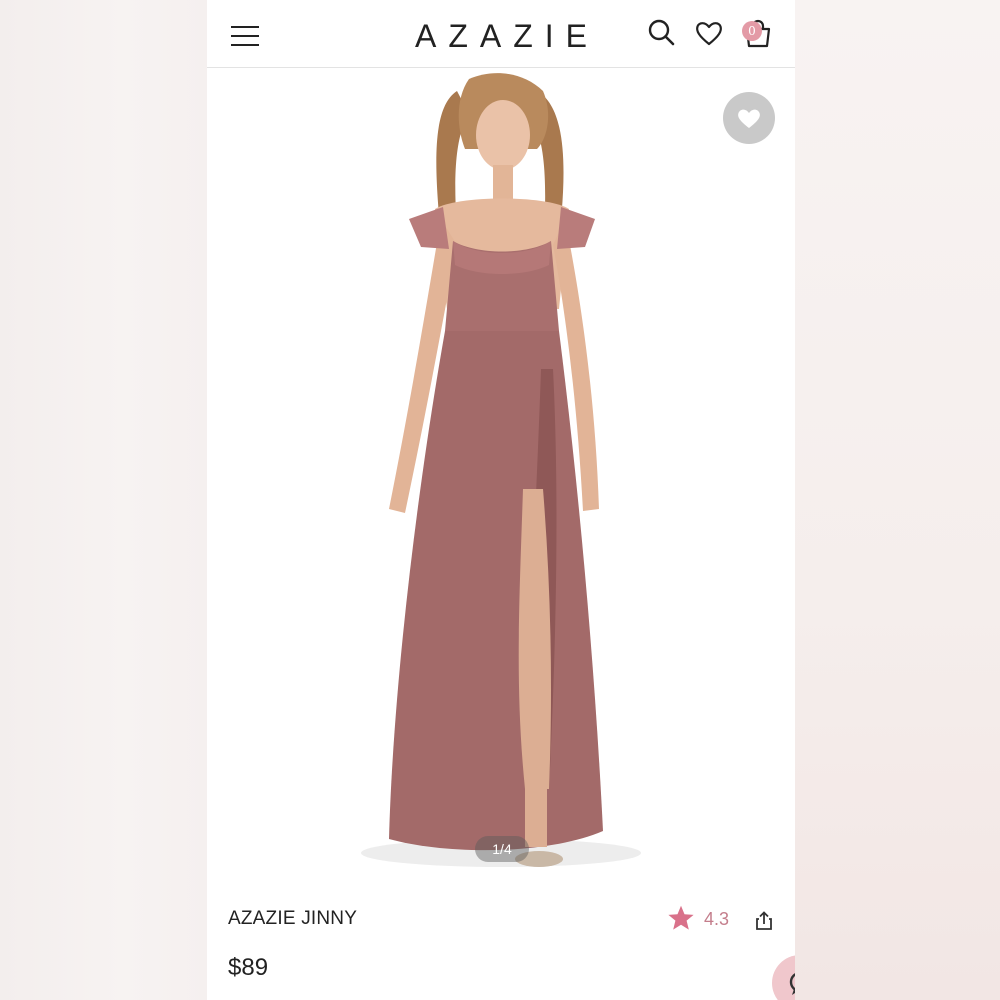  I want to click on wishlist-heart-icon, so click(709, 33).